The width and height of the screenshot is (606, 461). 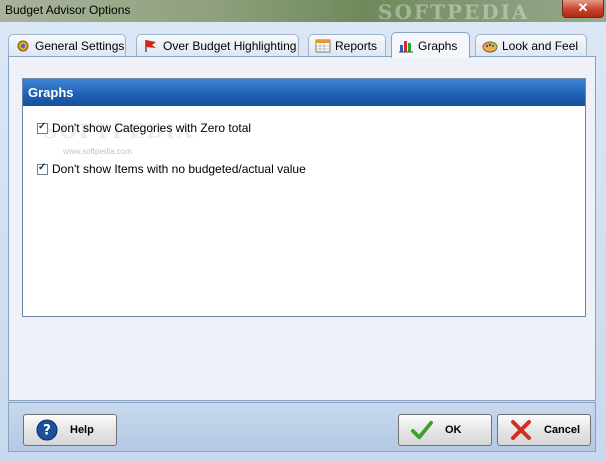 I want to click on help-label: Help, so click(x=82, y=430).